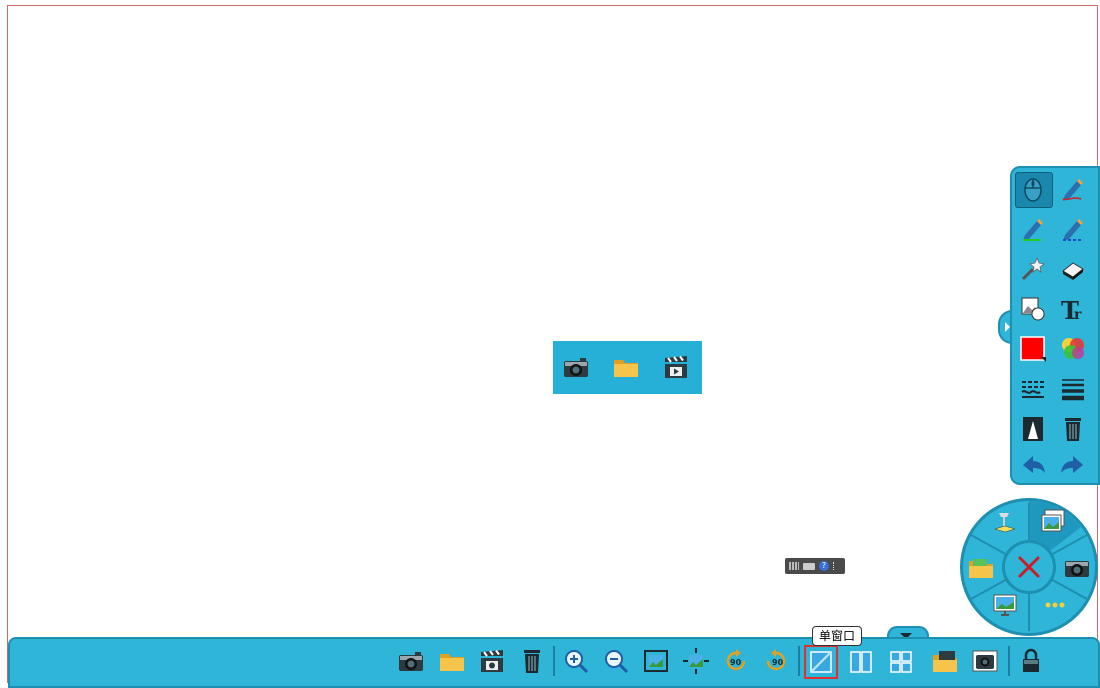 Image resolution: width=1100 pixels, height=688 pixels. What do you see at coordinates (1073, 269) in the screenshot?
I see `eraser-icon` at bounding box center [1073, 269].